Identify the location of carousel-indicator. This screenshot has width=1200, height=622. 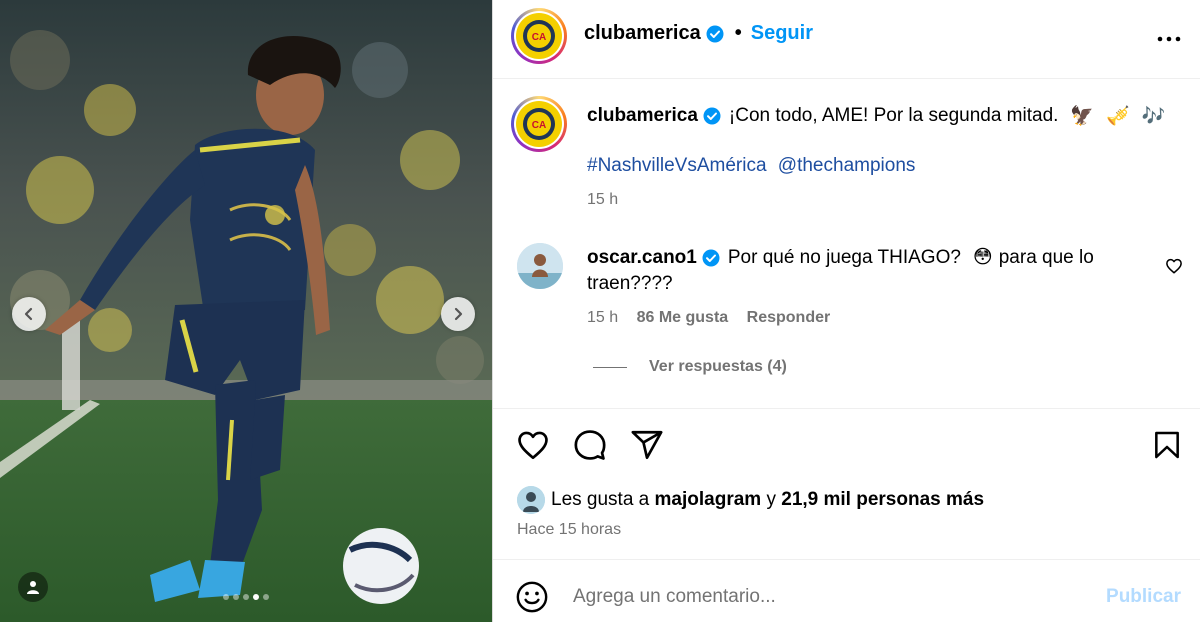
(246, 597).